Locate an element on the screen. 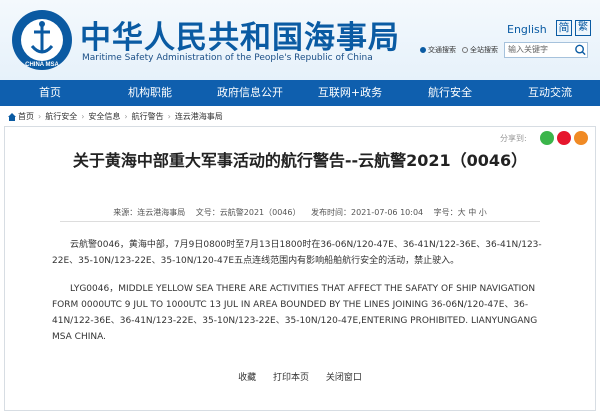 The width and height of the screenshot is (600, 413). breadcrumb-nav-safety: 航行安全 is located at coordinates (61, 116).